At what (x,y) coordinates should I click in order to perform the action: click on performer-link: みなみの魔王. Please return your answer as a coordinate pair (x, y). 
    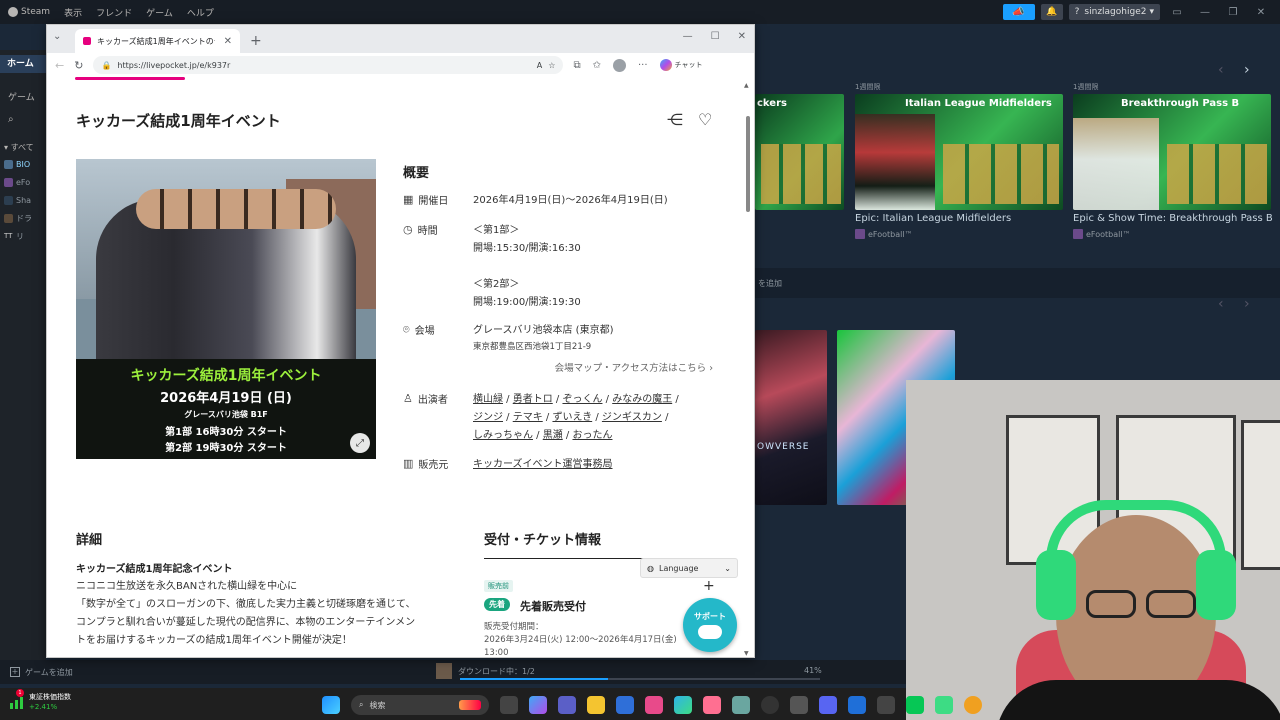
    Looking at the image, I should click on (642, 399).